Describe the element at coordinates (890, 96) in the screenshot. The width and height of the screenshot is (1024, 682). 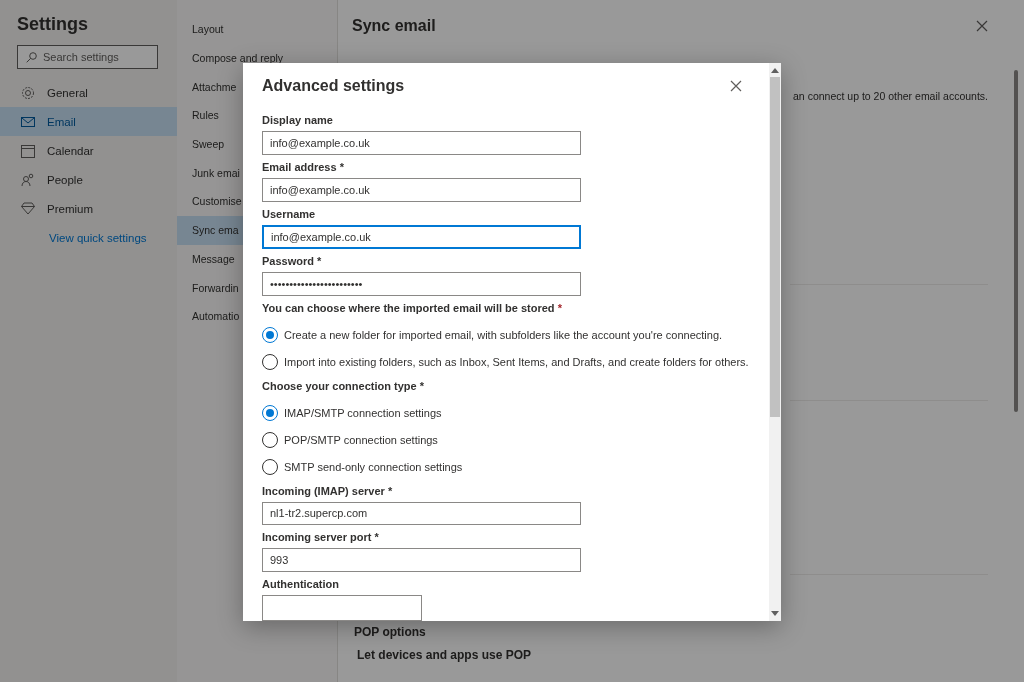
I see `intro-text: an connect up to 20 other email accounts.` at that location.